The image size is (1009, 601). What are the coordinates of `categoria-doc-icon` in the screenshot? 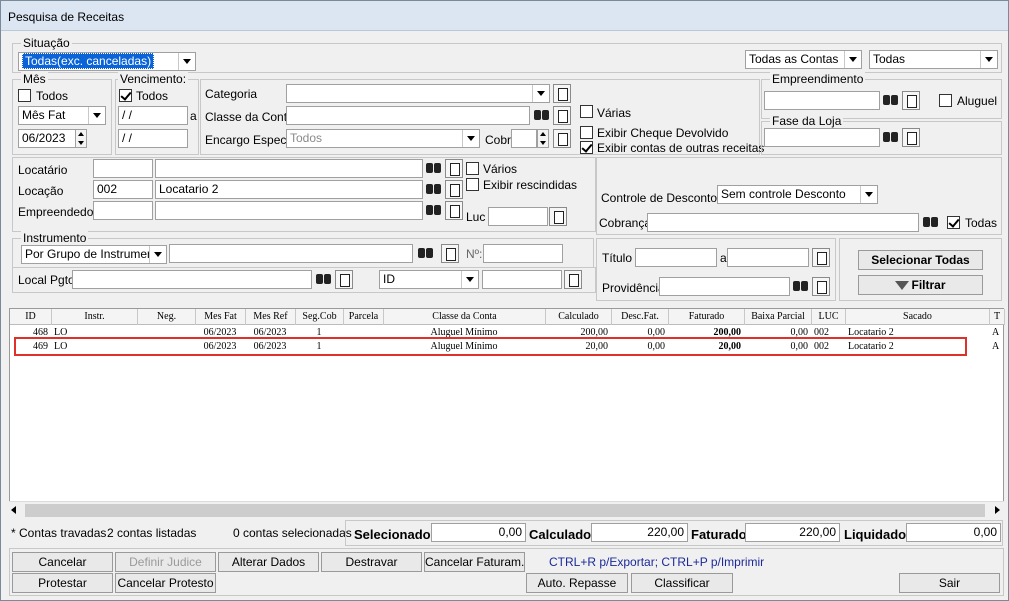 It's located at (562, 93).